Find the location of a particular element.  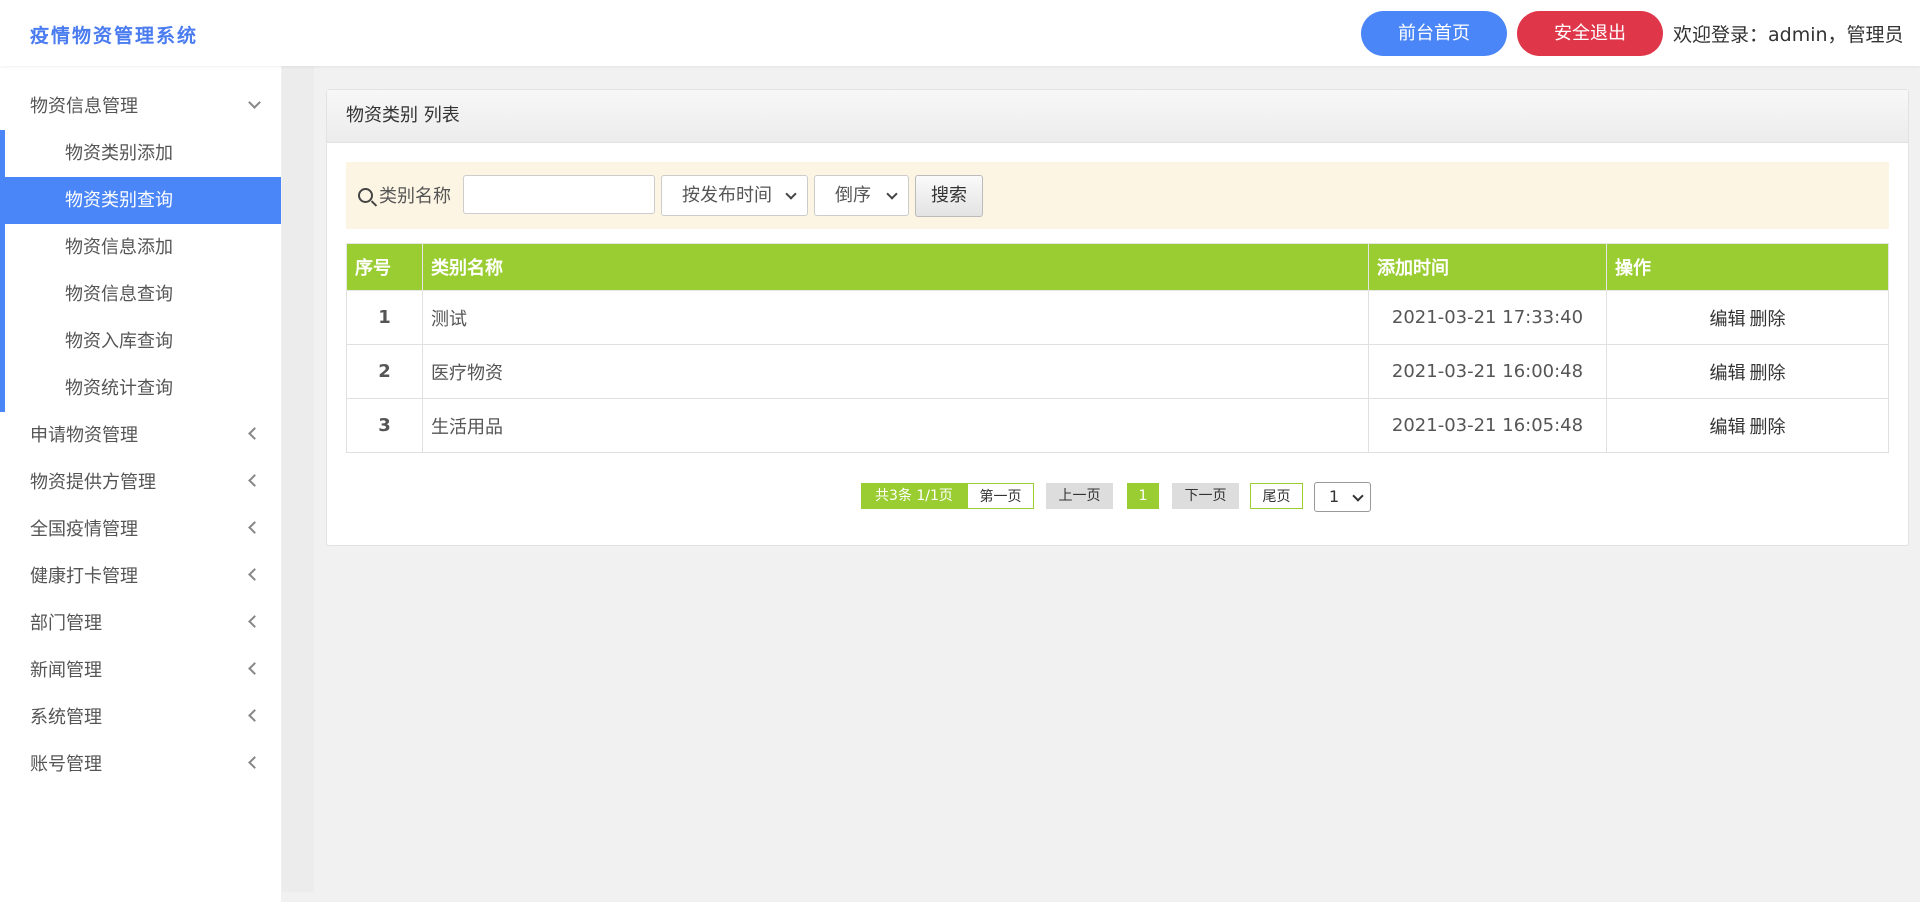

sidebar-group-apply-material: 申请物资管理 is located at coordinates (140, 435).